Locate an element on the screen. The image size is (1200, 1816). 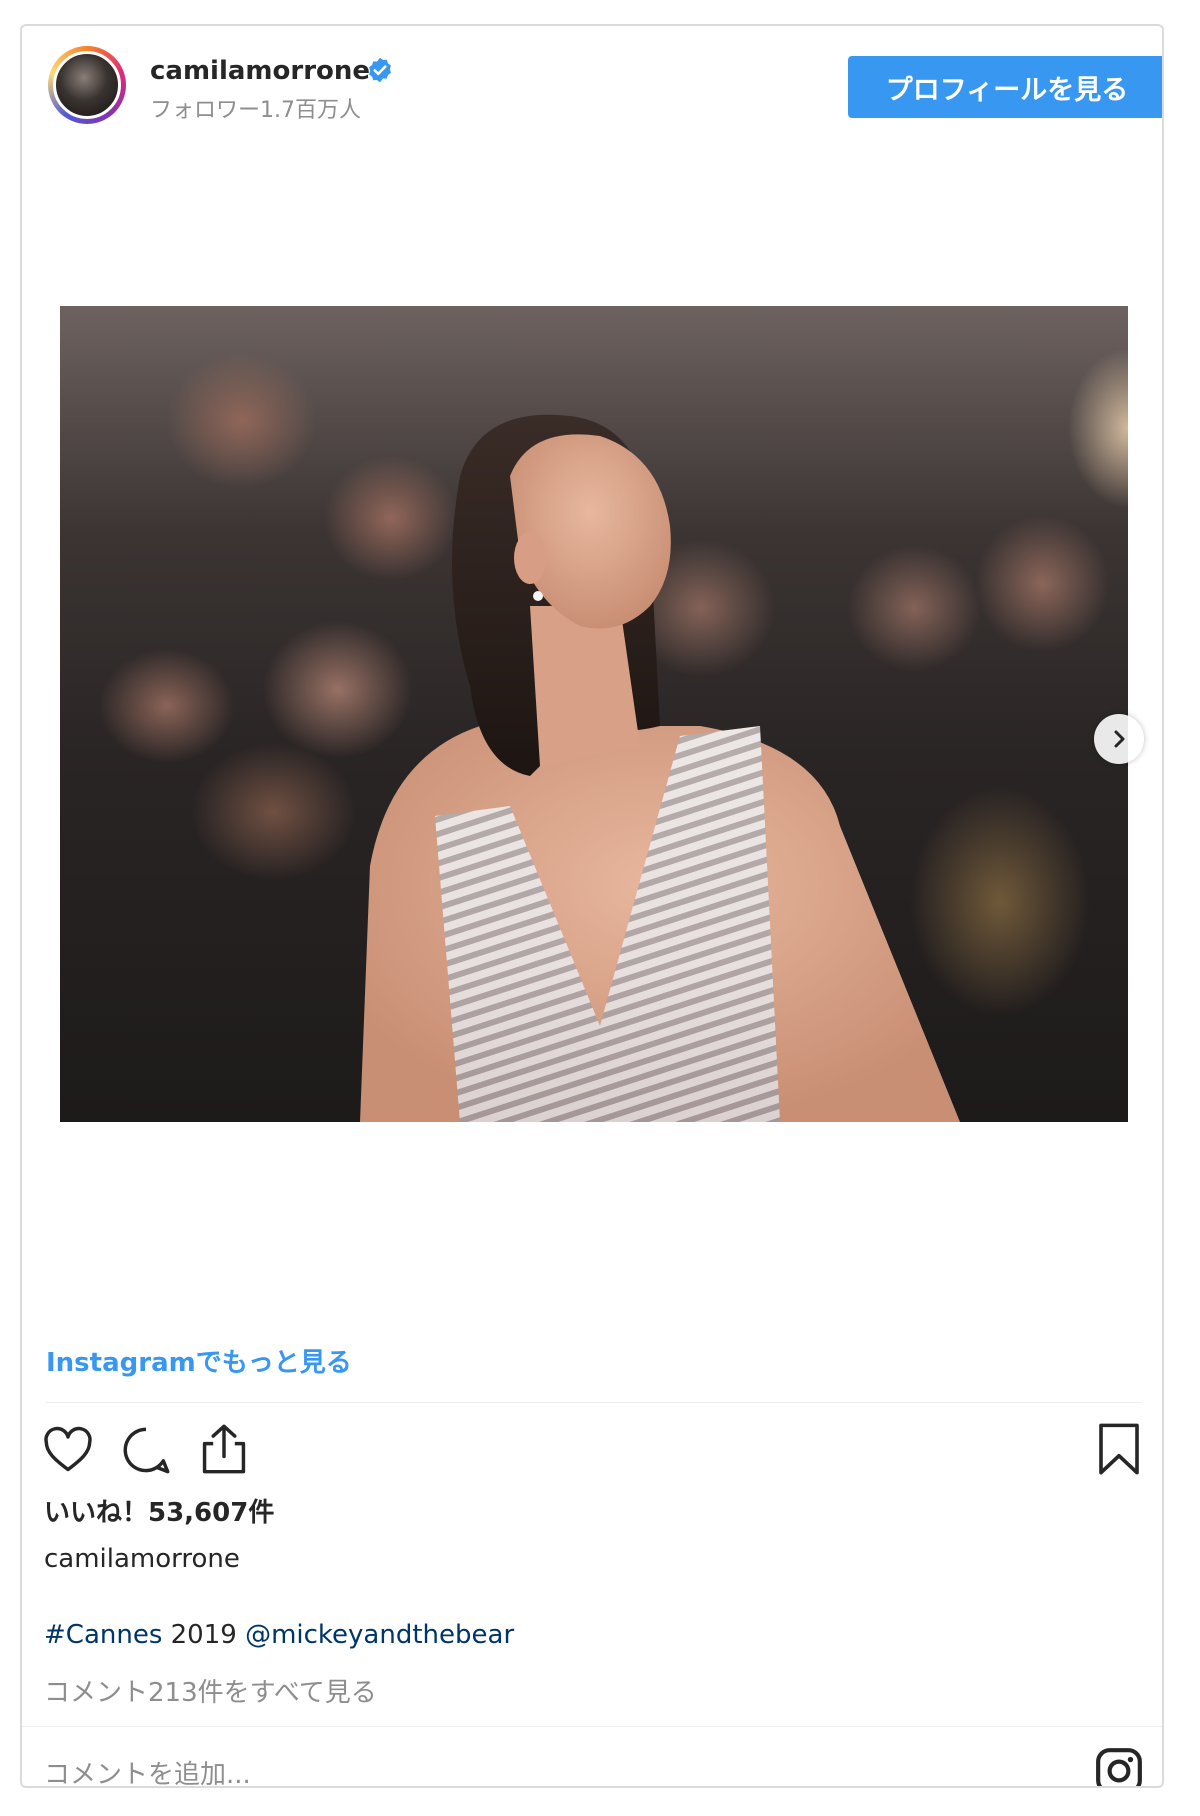
avatar-ring is located at coordinates (87, 85).